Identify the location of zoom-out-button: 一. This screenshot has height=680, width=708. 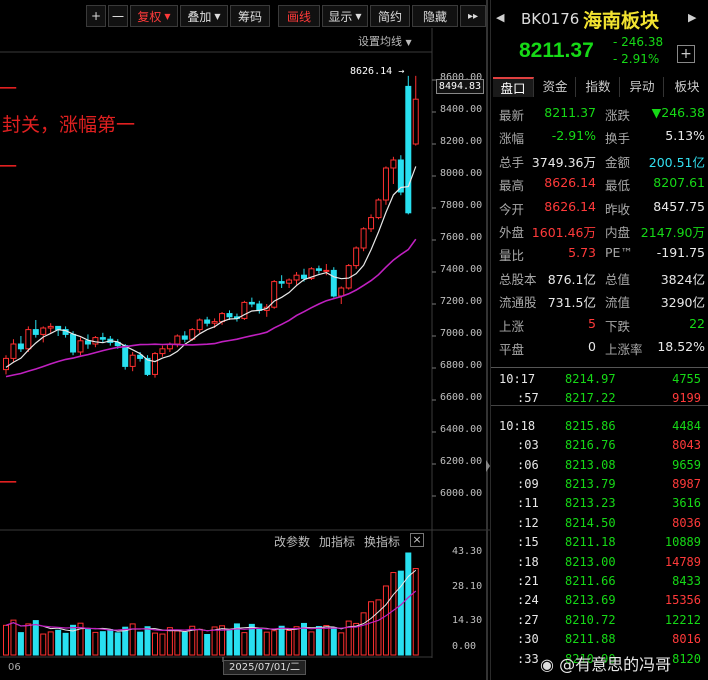
(118, 16).